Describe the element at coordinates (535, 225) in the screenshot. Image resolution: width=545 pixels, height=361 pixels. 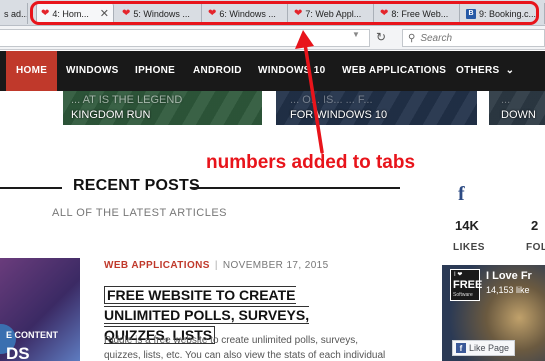
I see `follows-count: 2` at that location.